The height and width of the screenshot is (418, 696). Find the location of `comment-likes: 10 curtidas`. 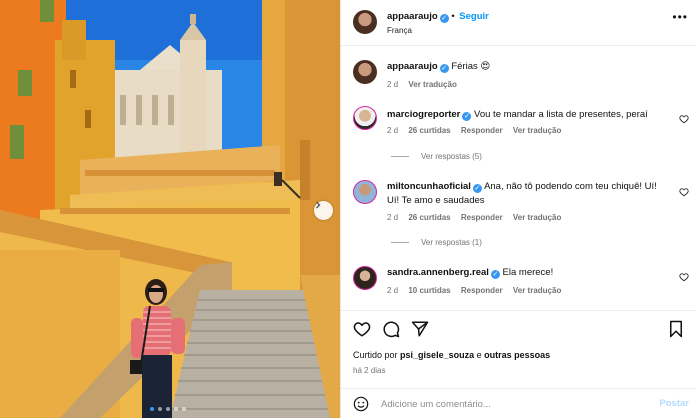

comment-likes: 10 curtidas is located at coordinates (429, 290).